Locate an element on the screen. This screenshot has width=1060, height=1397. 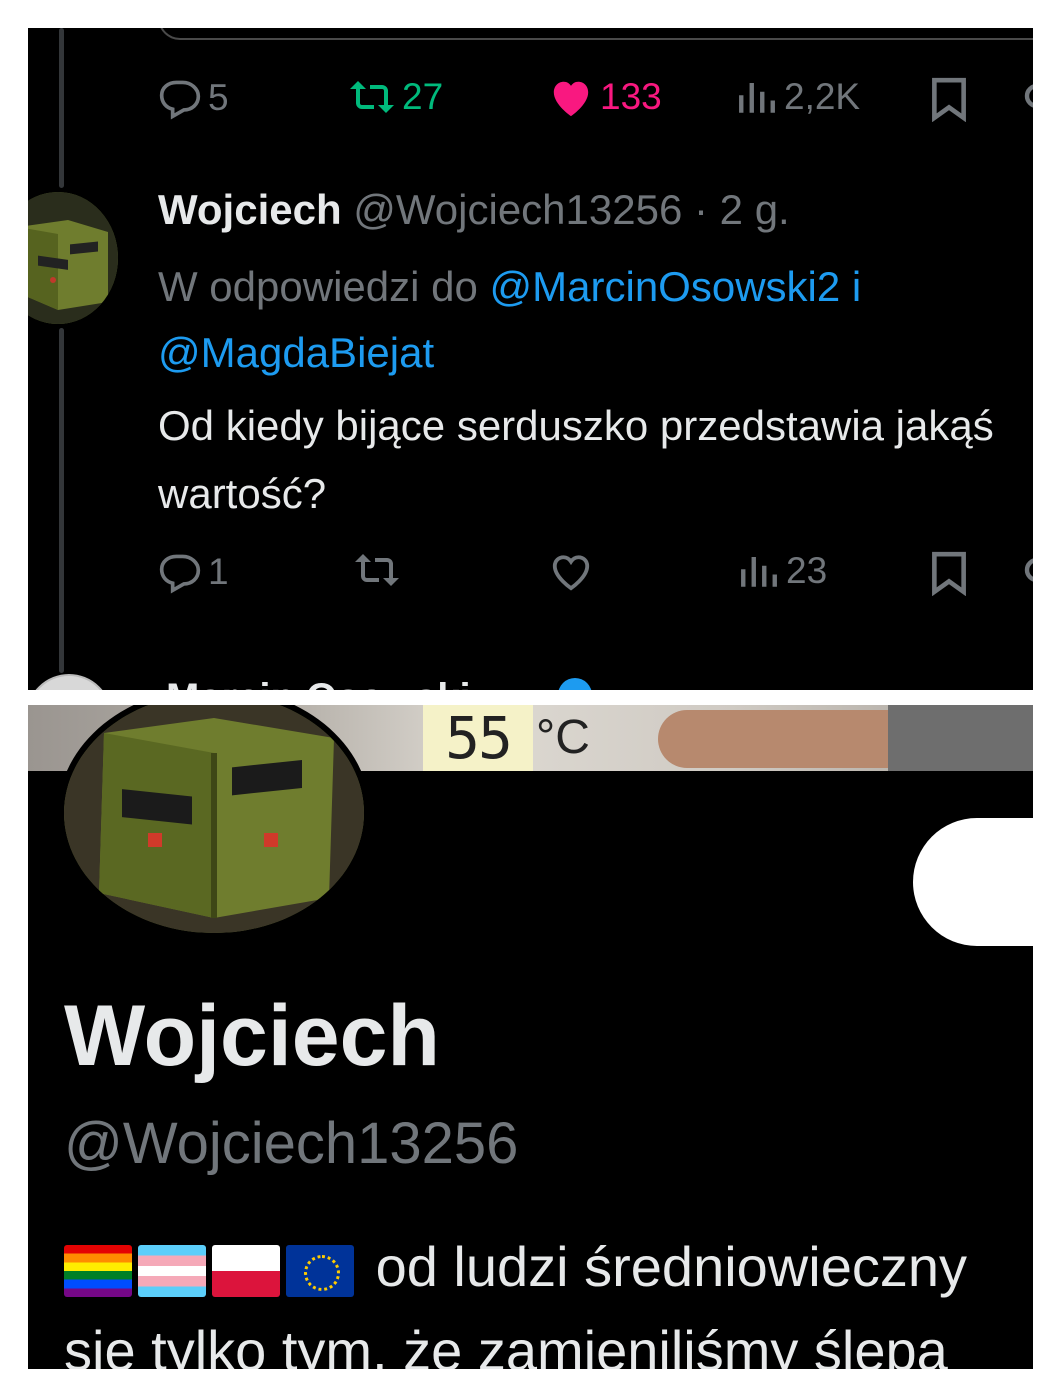
tweet-actions-previous: 5 27 133 2,2K is located at coordinates (595, 101).